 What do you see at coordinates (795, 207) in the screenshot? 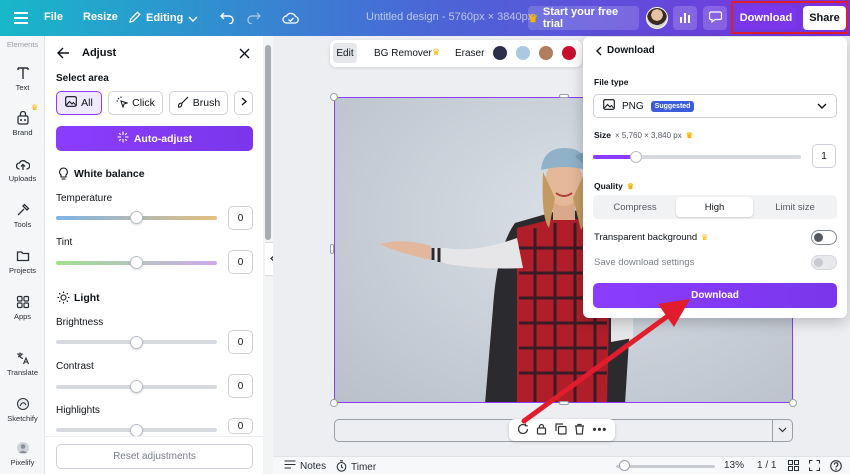
I see `quality-option-limit-size: Limit size` at bounding box center [795, 207].